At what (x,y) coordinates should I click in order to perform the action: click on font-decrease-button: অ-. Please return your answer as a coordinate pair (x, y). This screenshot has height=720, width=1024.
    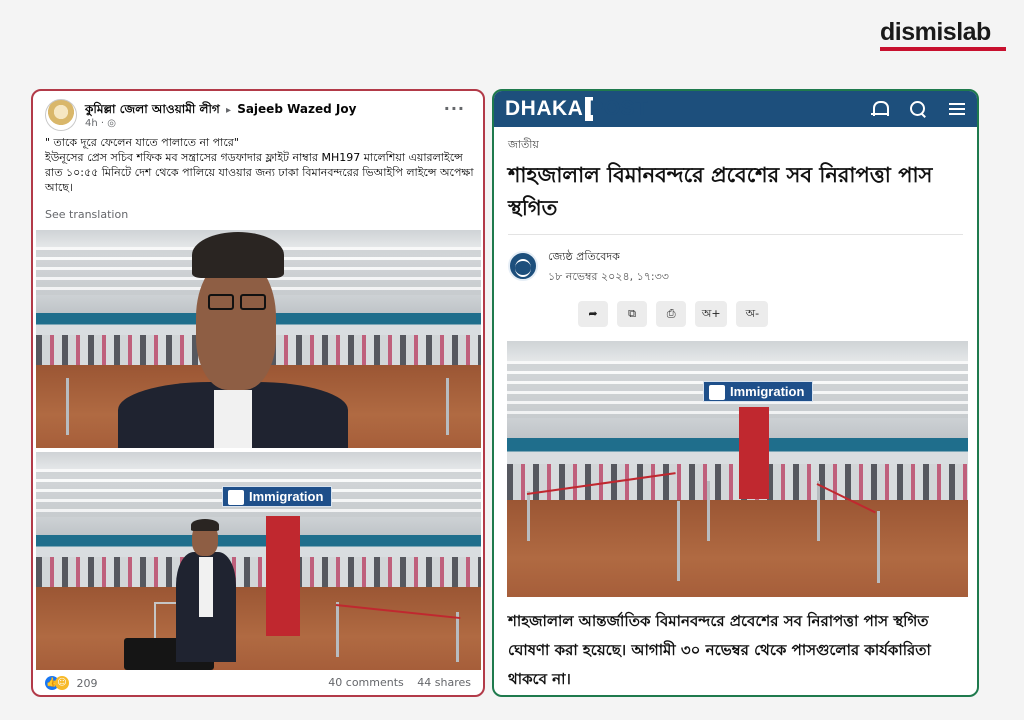
    Looking at the image, I should click on (752, 314).